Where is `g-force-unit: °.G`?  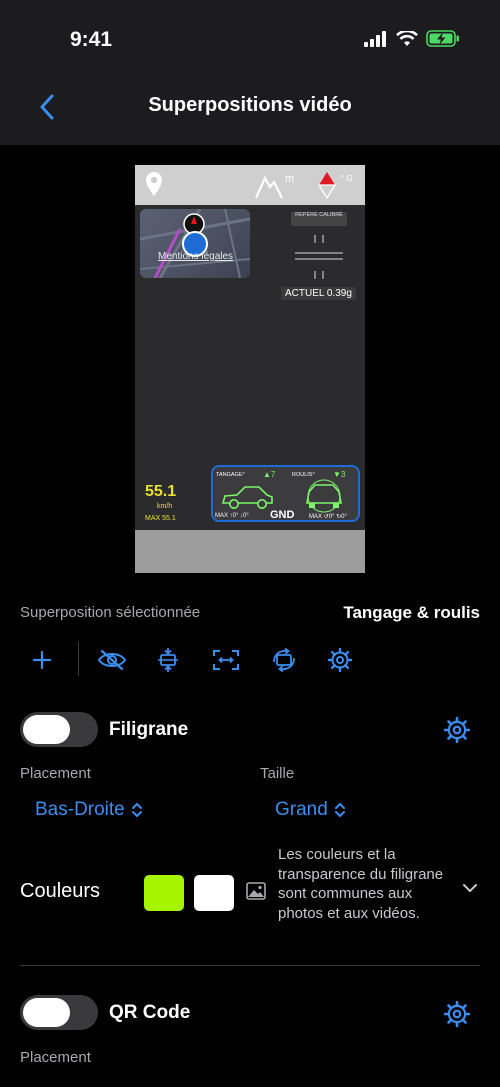 g-force-unit: °.G is located at coordinates (347, 178).